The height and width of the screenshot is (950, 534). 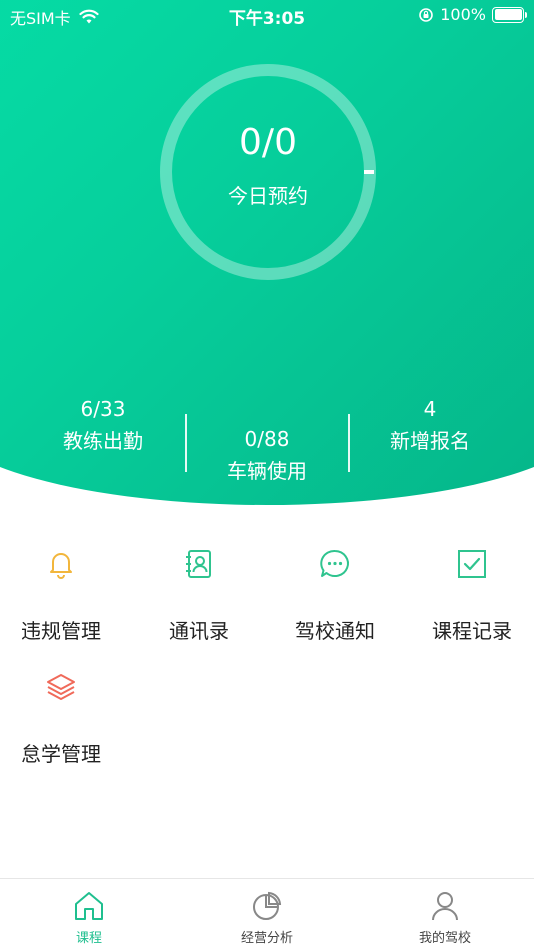 I want to click on menu-item-course-record: 课程记录, so click(x=469, y=595).